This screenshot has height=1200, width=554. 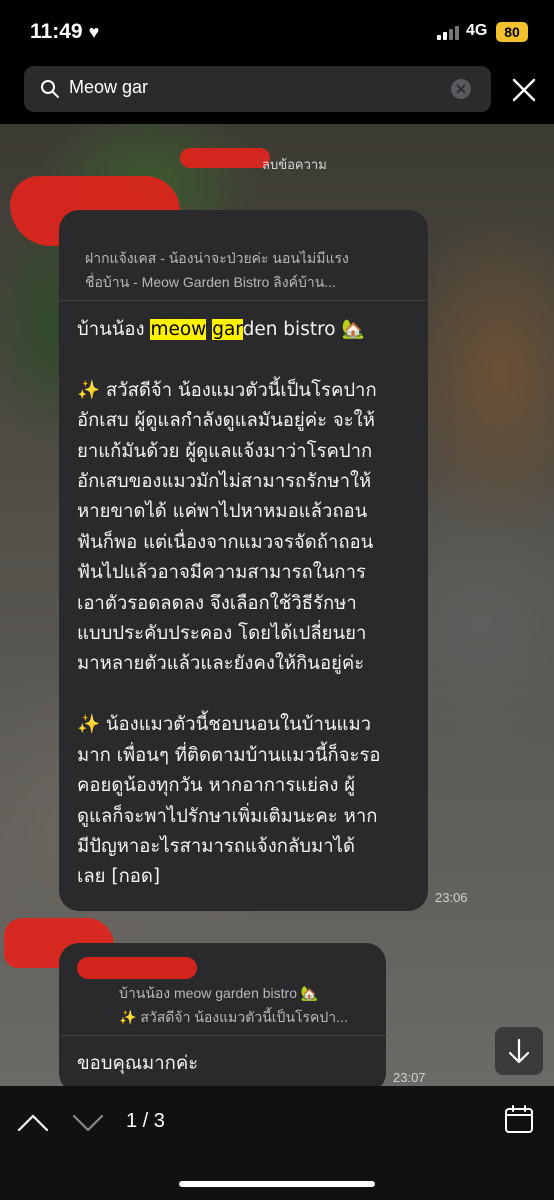 What do you see at coordinates (138, 1063) in the screenshot?
I see `message-text: ขอบคุณมากค่ะ` at bounding box center [138, 1063].